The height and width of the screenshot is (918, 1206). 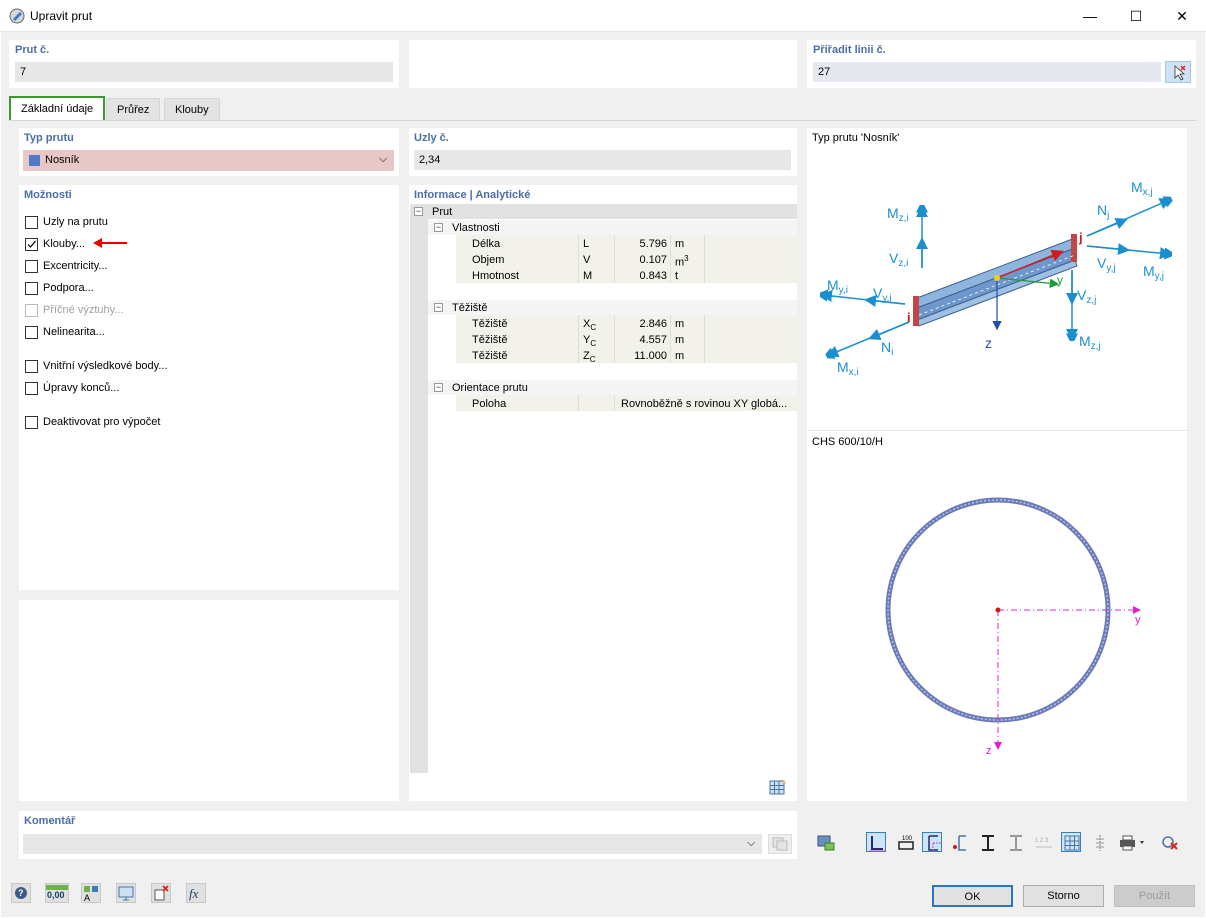 What do you see at coordinates (876, 842) in the screenshot?
I see `section-view-button` at bounding box center [876, 842].